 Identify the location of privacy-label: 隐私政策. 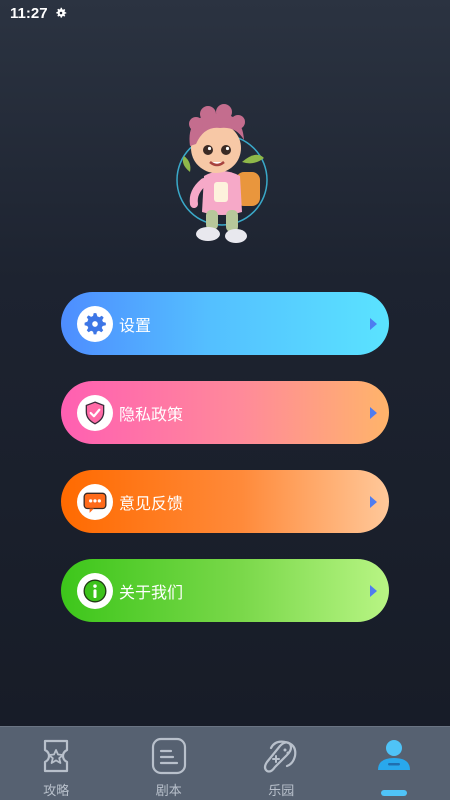
(151, 414).